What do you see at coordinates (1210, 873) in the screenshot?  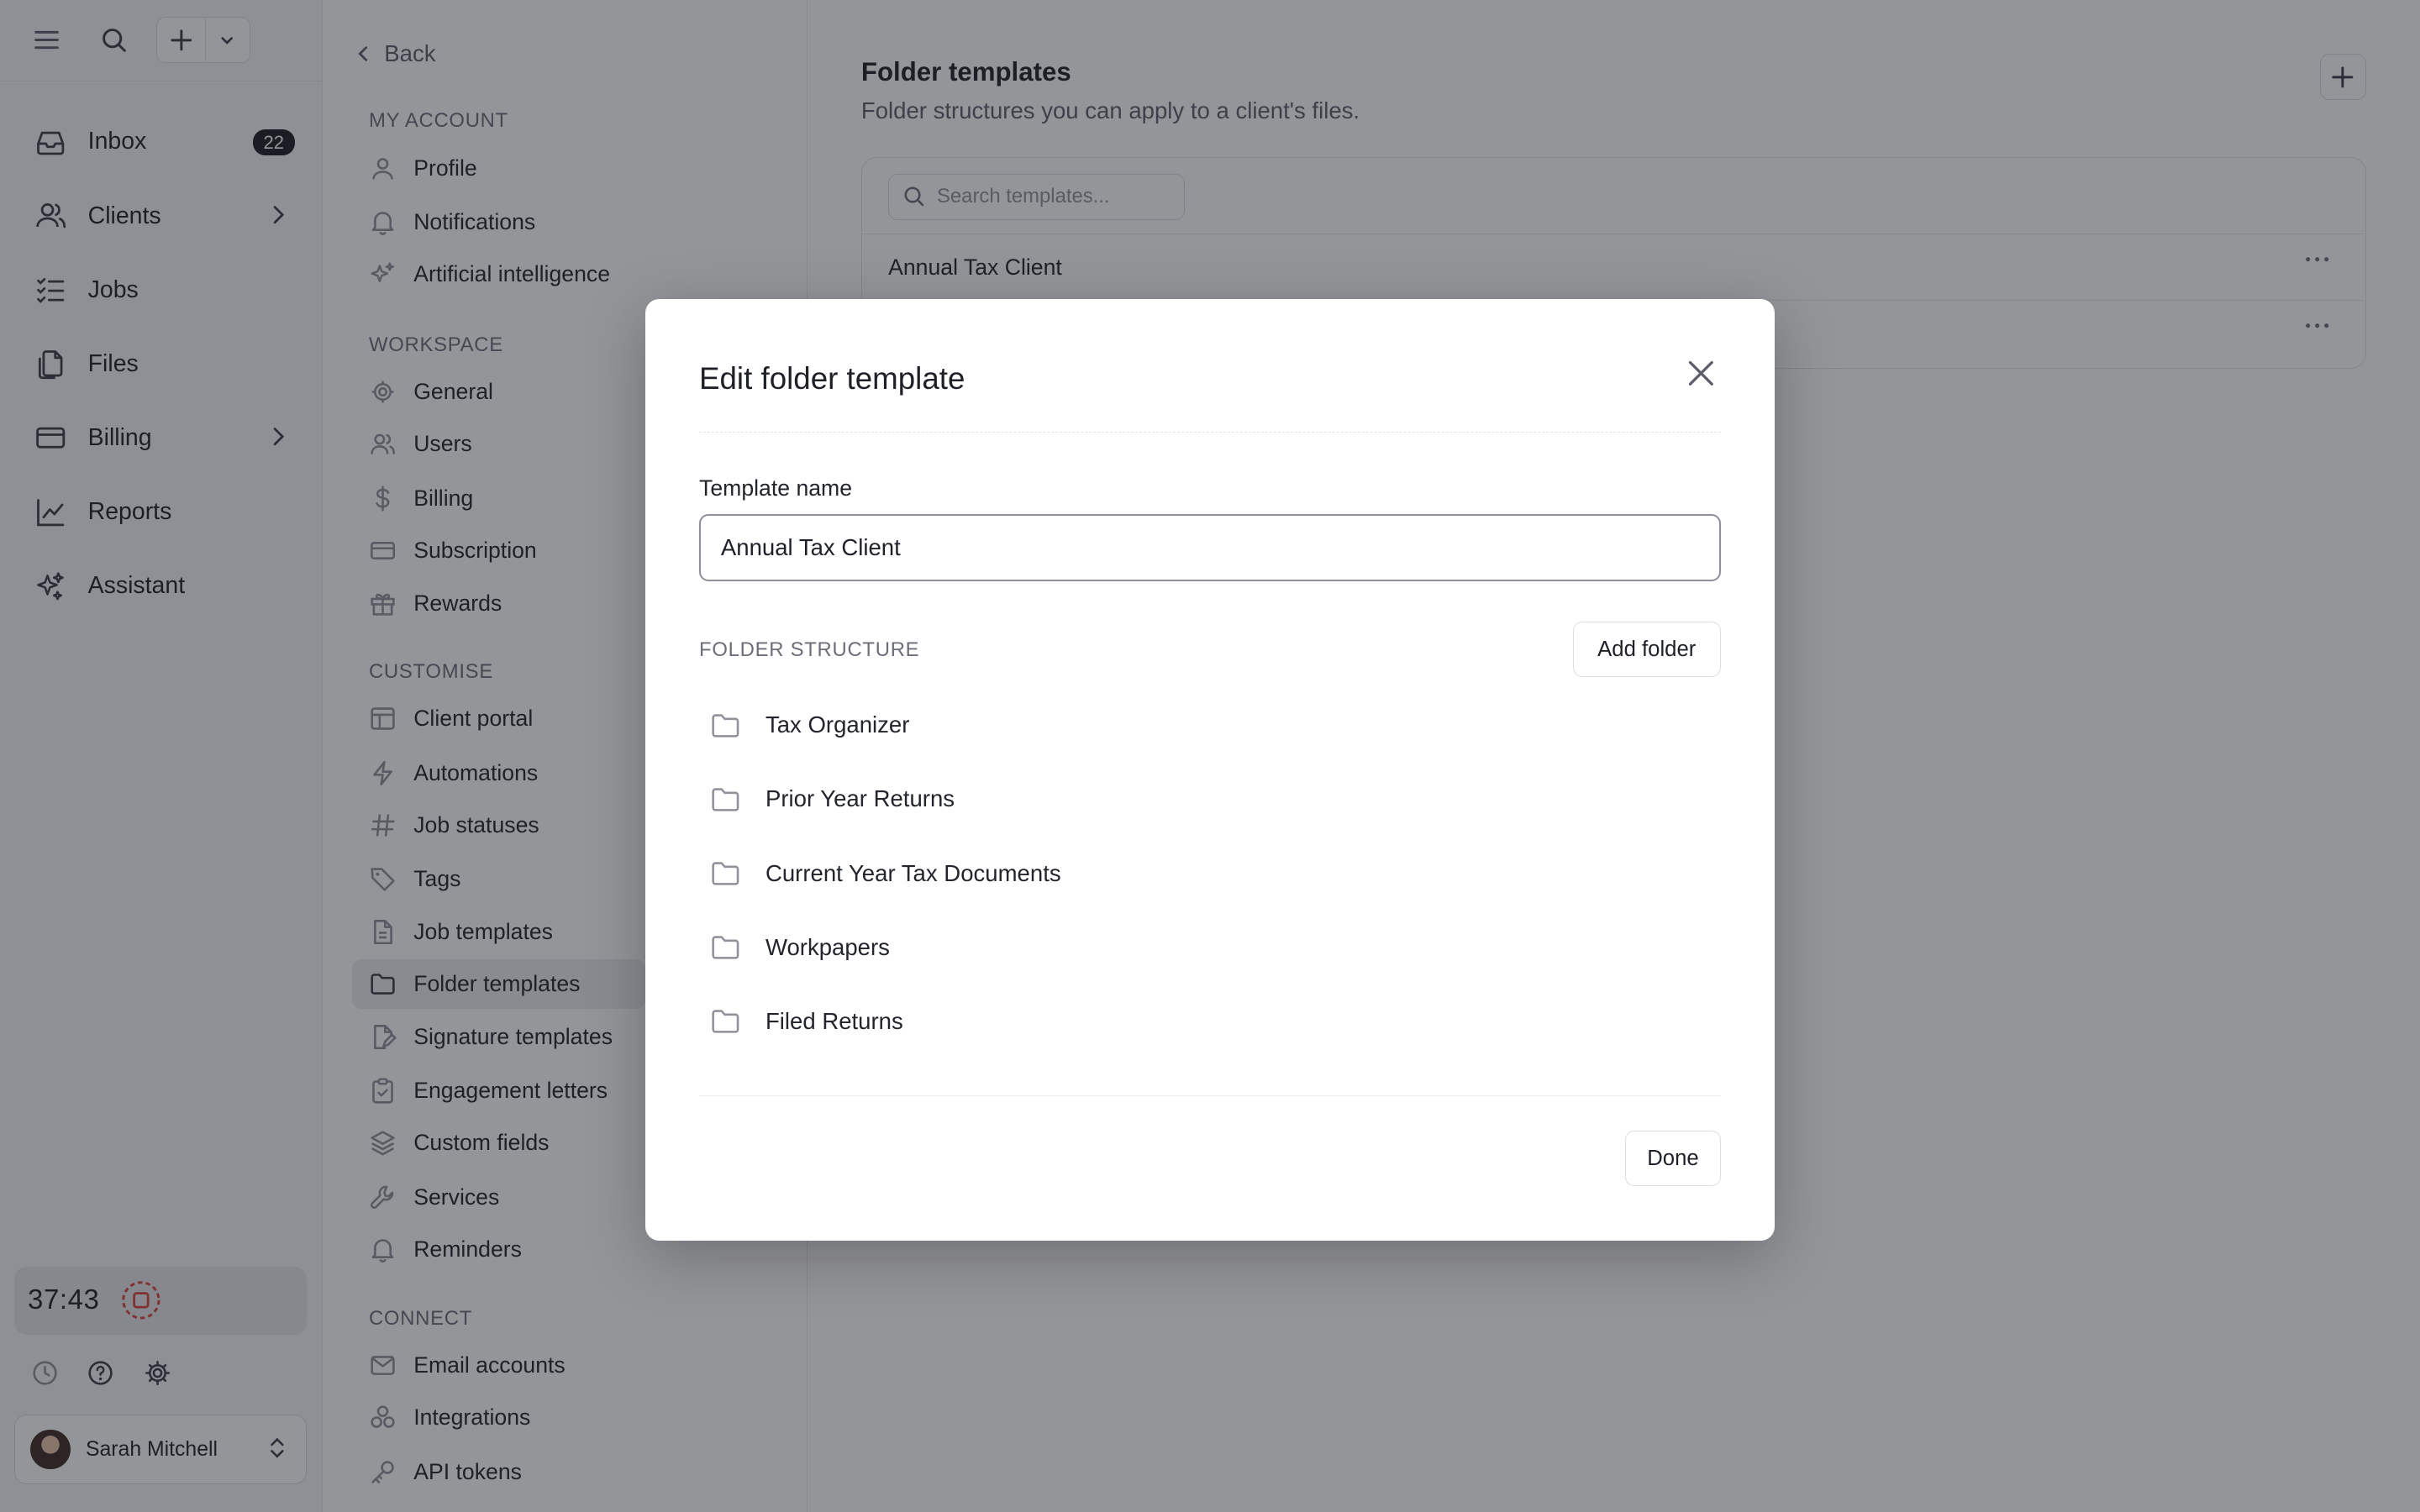 I see `folder-item: Current Year Tax Documents` at bounding box center [1210, 873].